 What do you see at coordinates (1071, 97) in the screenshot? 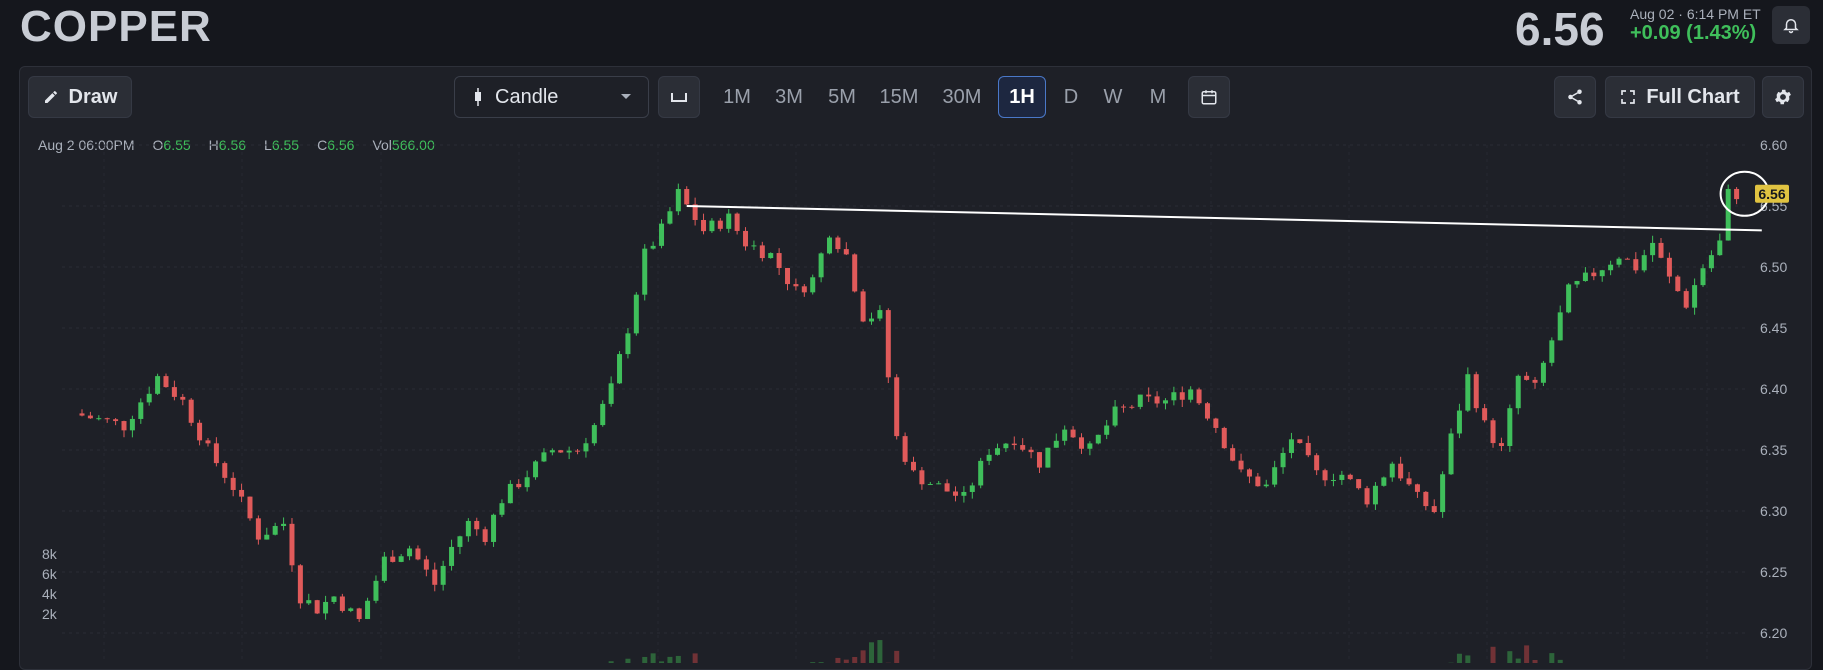
I see `timeframe-d: D` at bounding box center [1071, 97].